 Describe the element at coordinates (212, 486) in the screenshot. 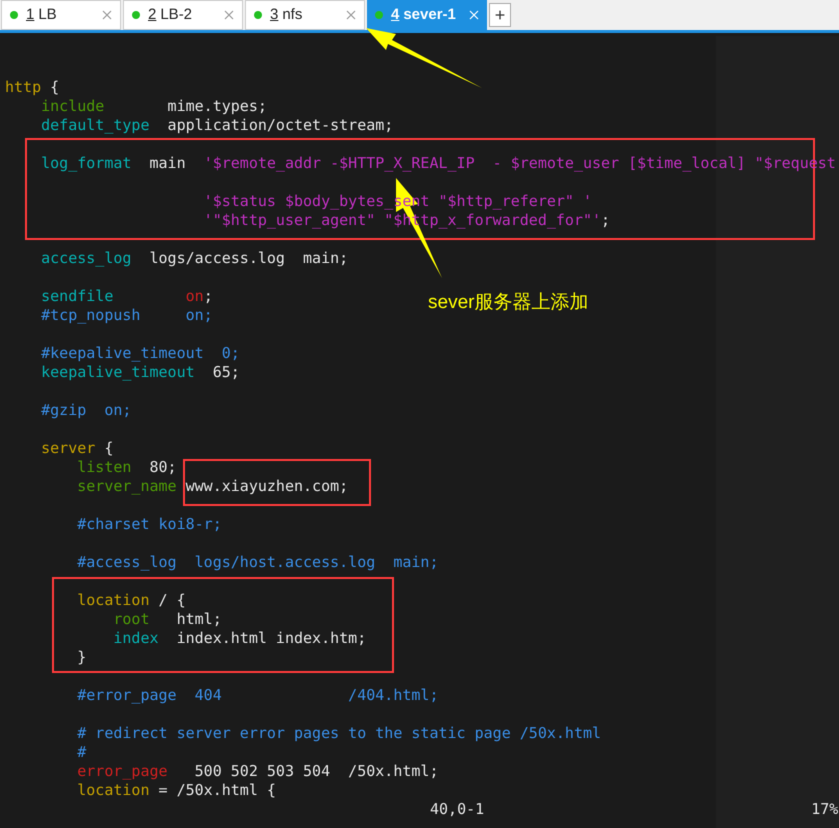

I see `code-line: server_name www.xiayuzhen.com;` at that location.